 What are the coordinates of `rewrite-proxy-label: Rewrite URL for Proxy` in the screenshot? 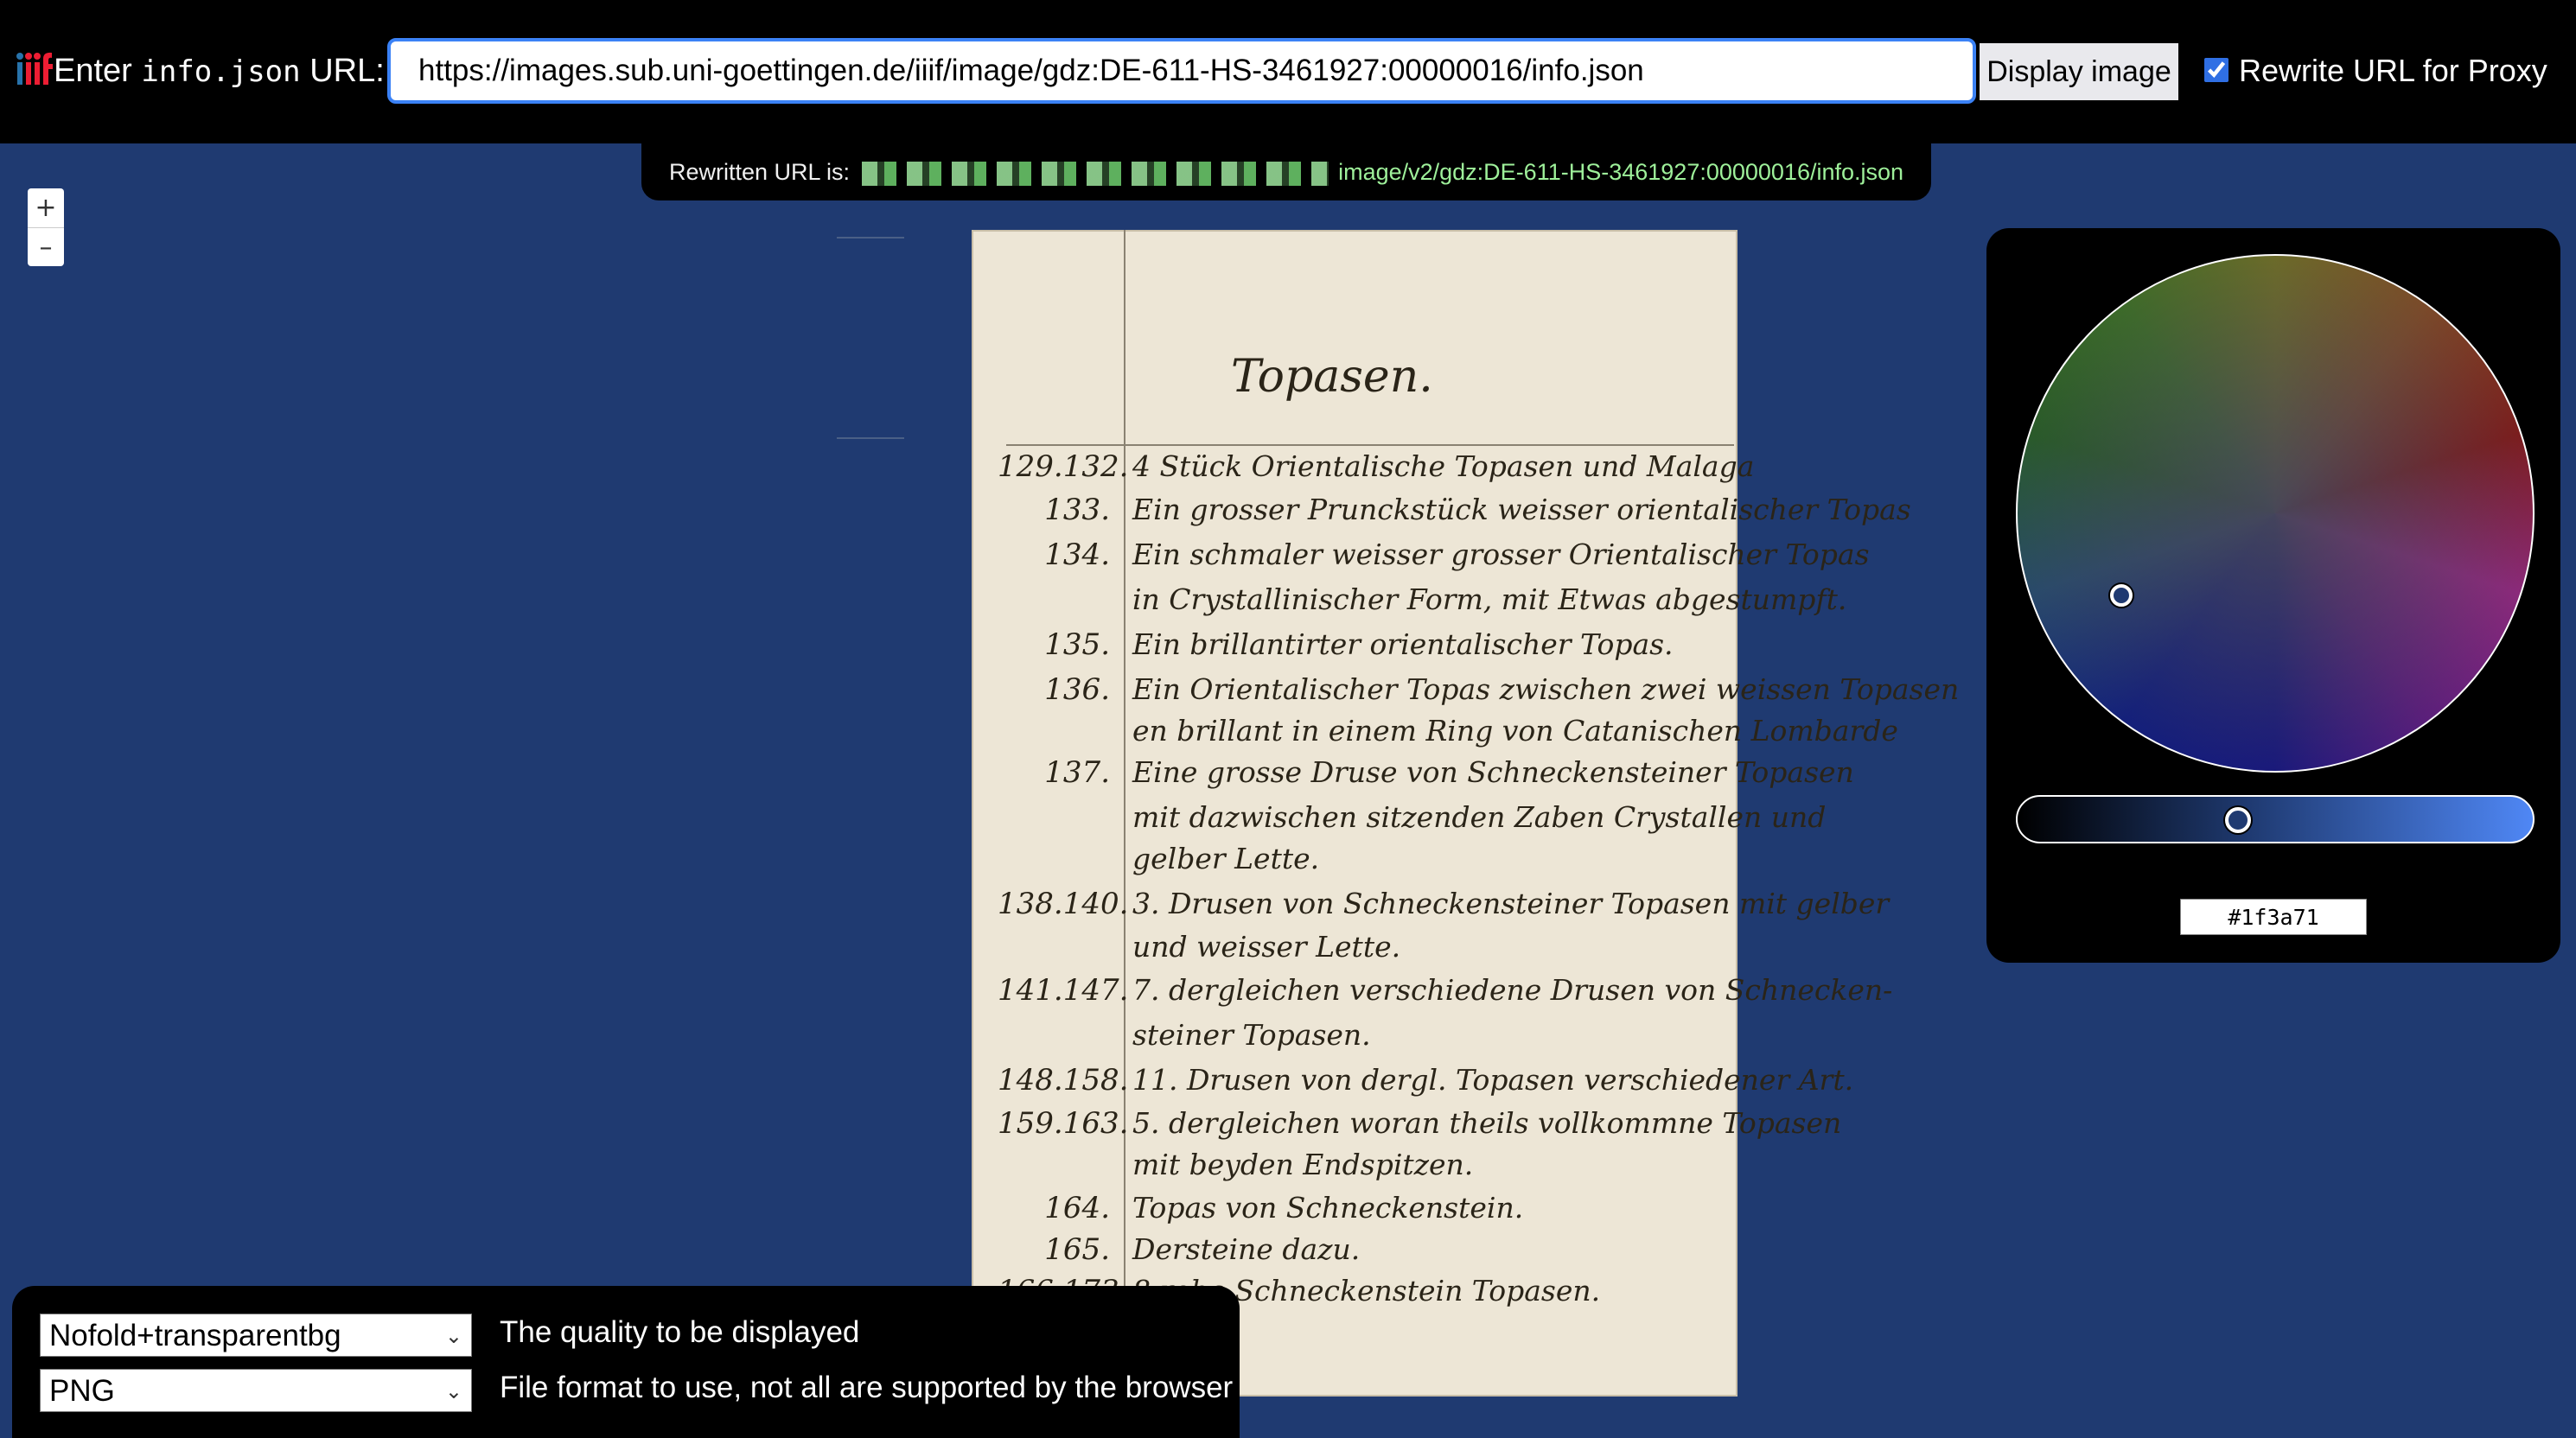 It's located at (2393, 70).